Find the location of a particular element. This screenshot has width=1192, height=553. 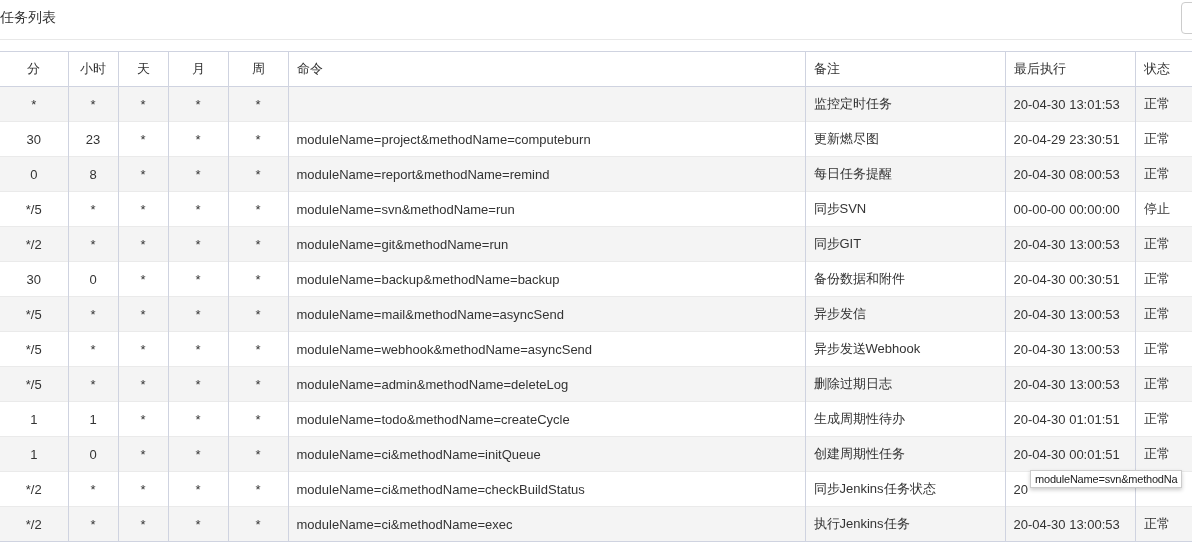

table-cell: 20-04-30 01:01:51 is located at coordinates (1066, 419).